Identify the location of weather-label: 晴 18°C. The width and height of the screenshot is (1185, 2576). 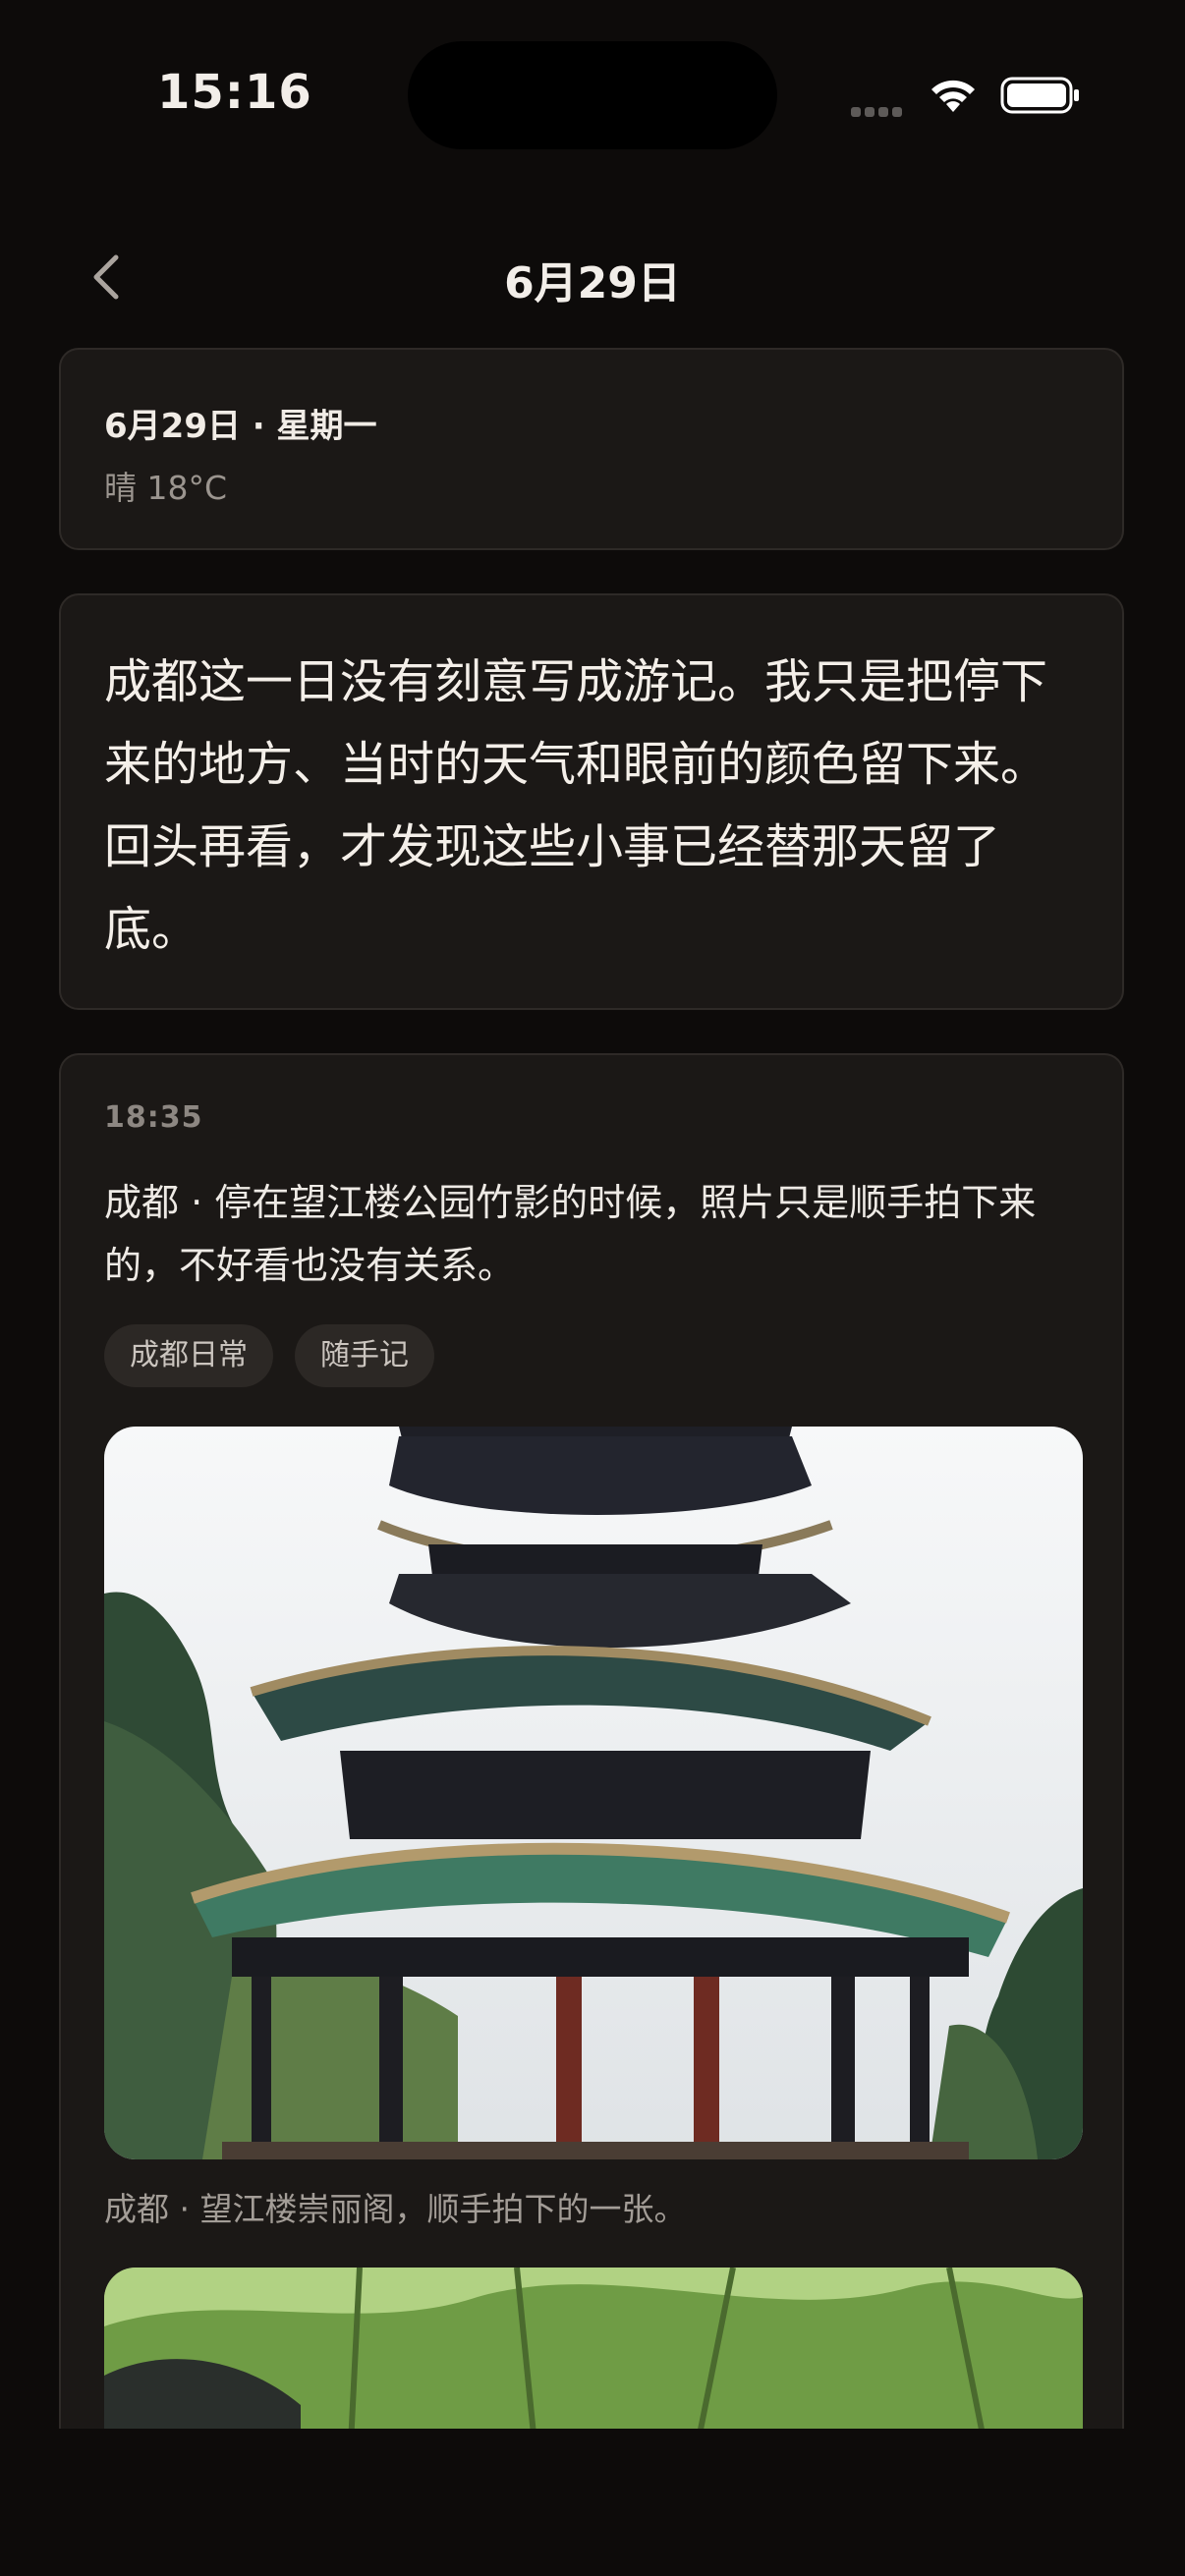
(166, 488).